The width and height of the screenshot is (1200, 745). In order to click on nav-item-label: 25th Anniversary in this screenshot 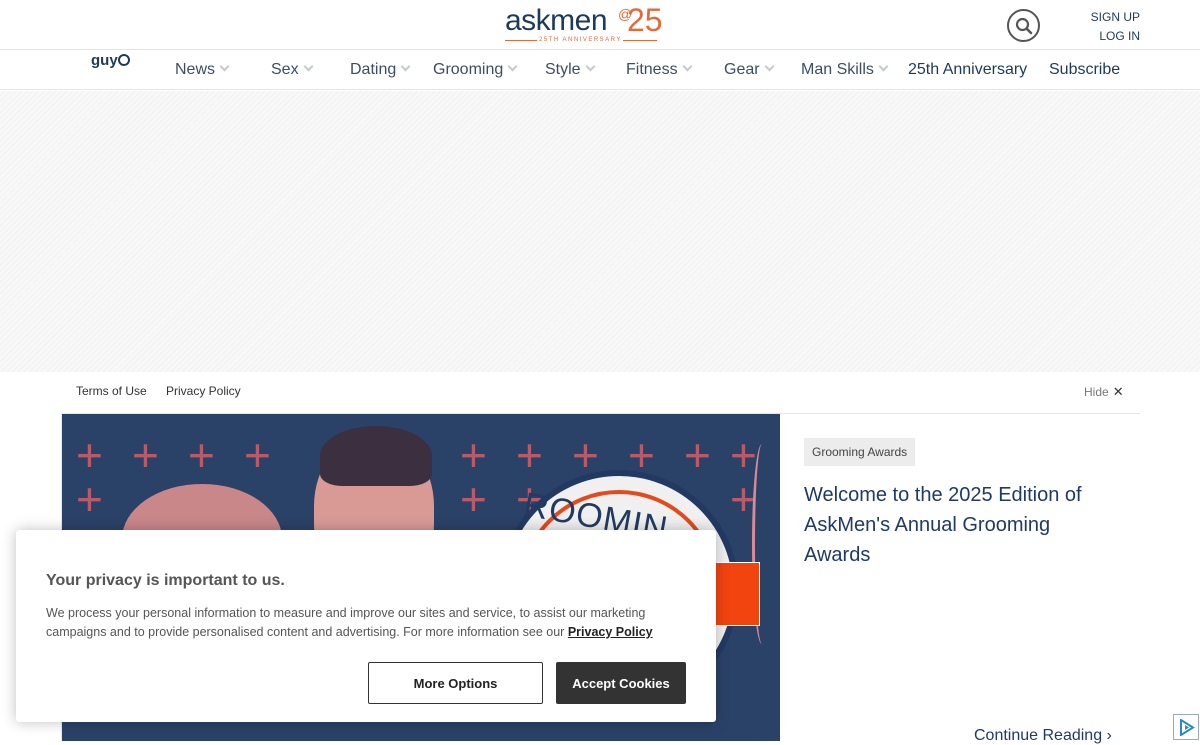, I will do `click(968, 69)`.